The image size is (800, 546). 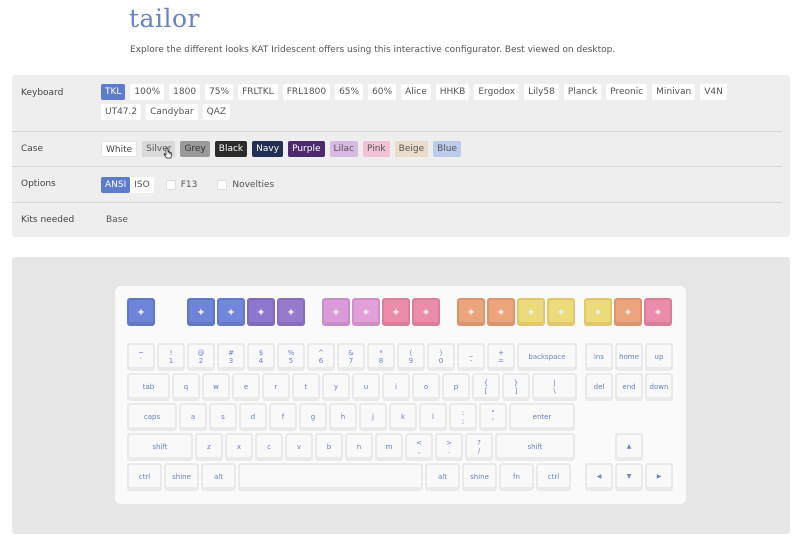 What do you see at coordinates (497, 92) in the screenshot?
I see `keyboard-option-ergodox: Ergodox` at bounding box center [497, 92].